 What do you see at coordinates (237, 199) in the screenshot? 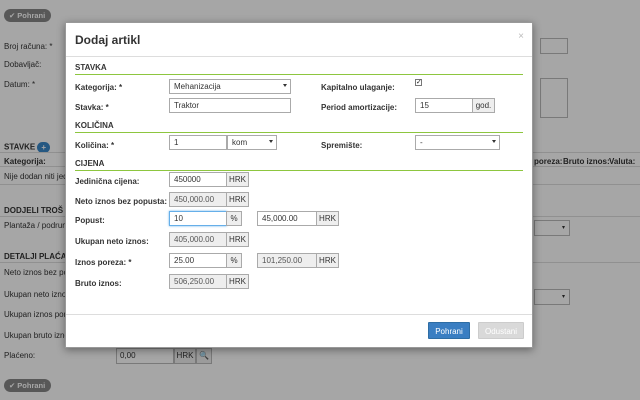
I see `net-without-discount-currency-addon: HRK` at bounding box center [237, 199].